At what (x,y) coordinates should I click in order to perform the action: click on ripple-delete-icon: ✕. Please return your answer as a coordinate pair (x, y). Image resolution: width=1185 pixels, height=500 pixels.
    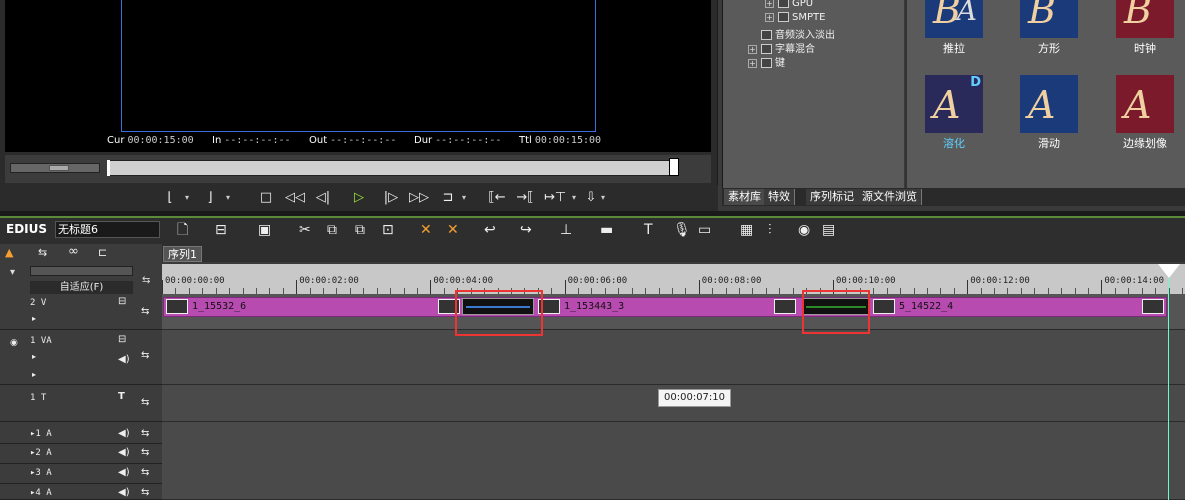
    Looking at the image, I should click on (453, 230).